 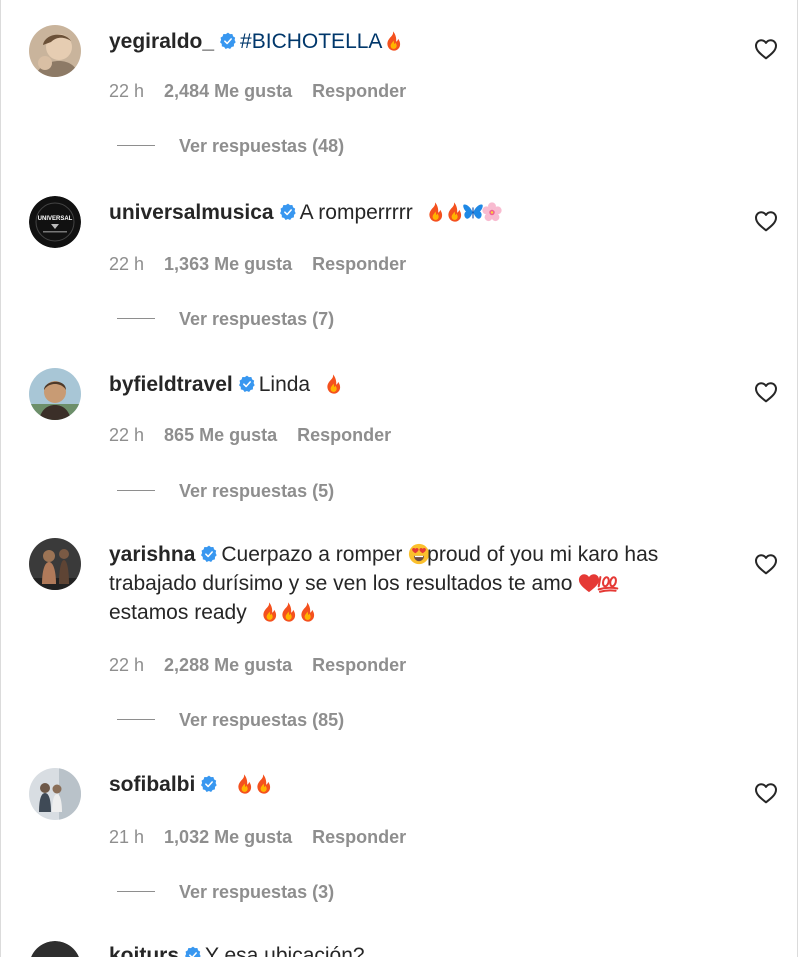 What do you see at coordinates (127, 837) in the screenshot?
I see `timestamp: 21 h` at bounding box center [127, 837].